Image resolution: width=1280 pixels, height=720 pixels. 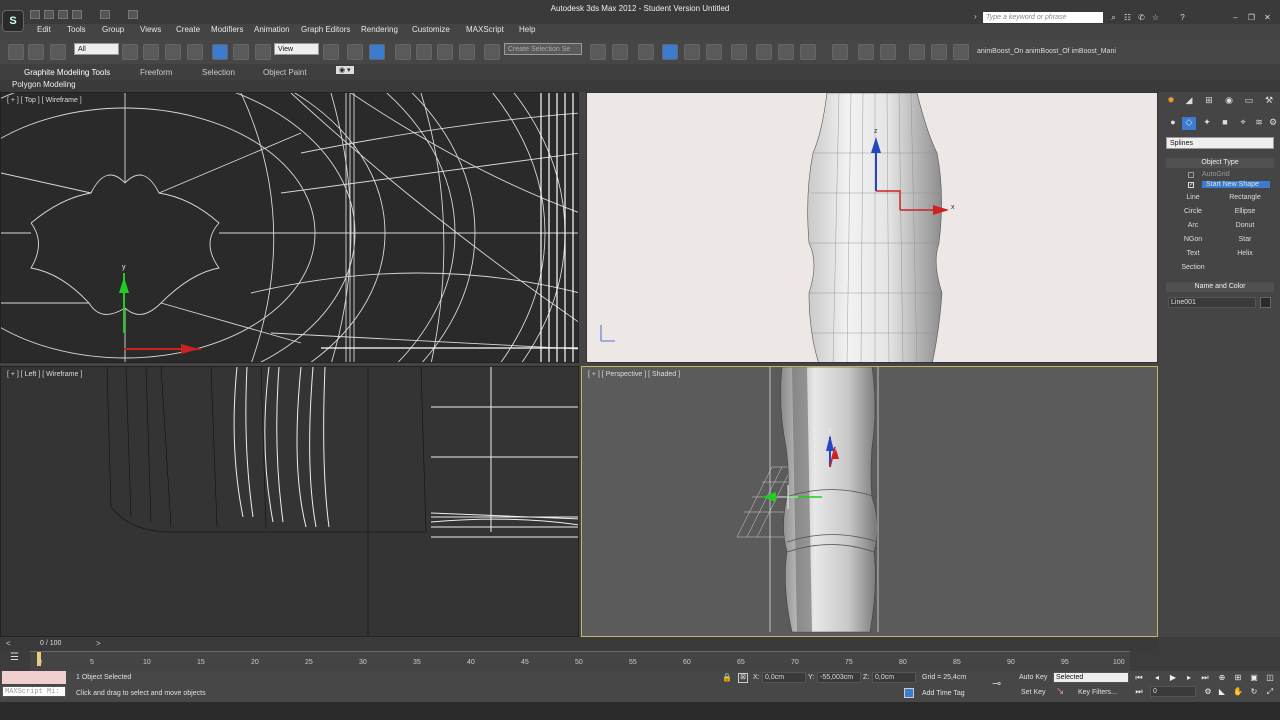 What do you see at coordinates (1193, 240) in the screenshot?
I see `ngon-button: NGon` at bounding box center [1193, 240].